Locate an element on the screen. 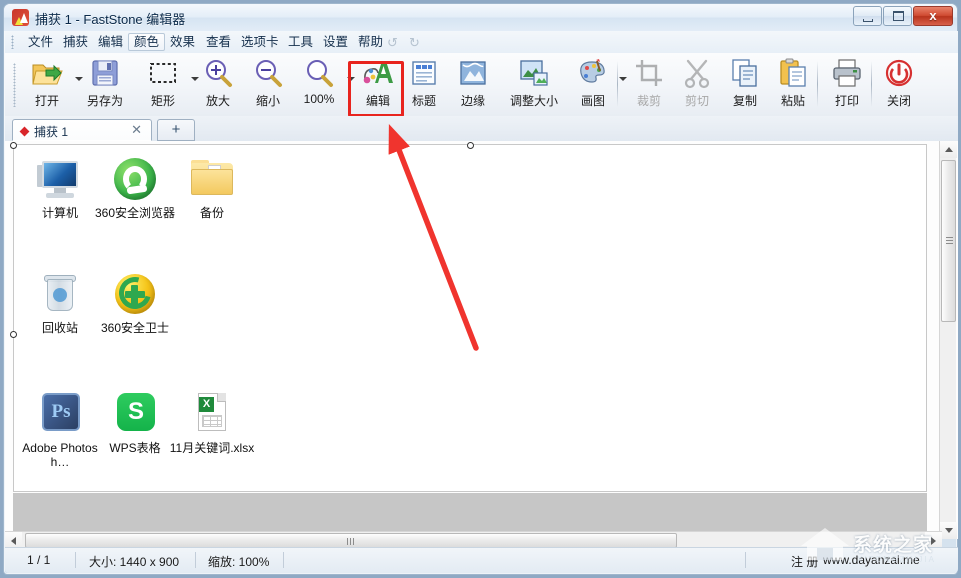 This screenshot has width=961, height=578. toolbar-button-close-doc: 关闭 is located at coordinates (899, 84).